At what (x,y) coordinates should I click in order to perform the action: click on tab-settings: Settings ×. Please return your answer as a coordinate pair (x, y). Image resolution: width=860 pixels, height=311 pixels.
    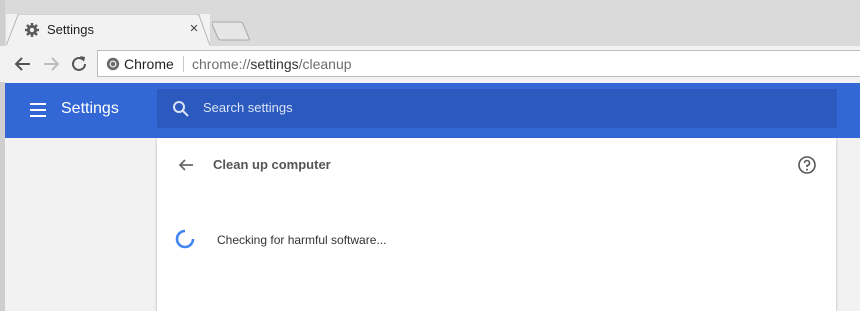
    Looking at the image, I should click on (108, 30).